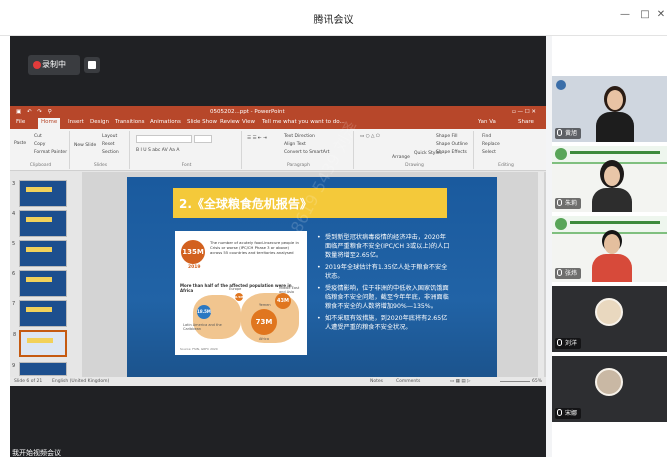 This screenshot has width=667, height=457. What do you see at coordinates (157, 150) in the screenshot?
I see `font-format-icons: B I U S abc AV Aa A` at bounding box center [157, 150].